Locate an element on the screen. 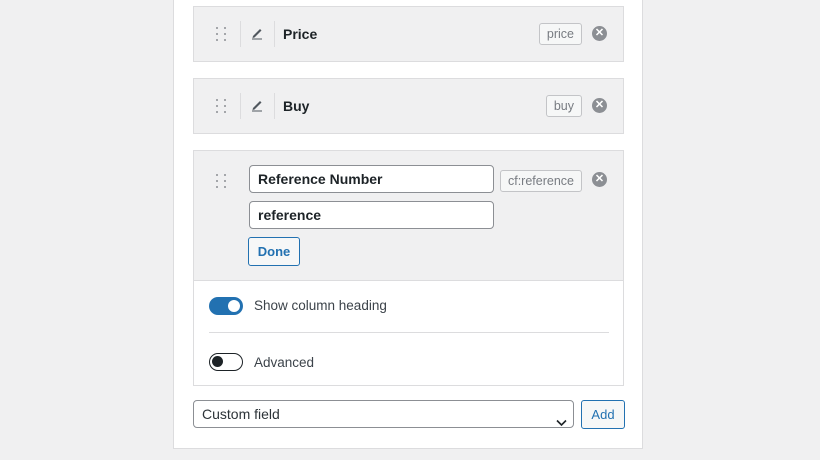  column-label-input is located at coordinates (371, 179).